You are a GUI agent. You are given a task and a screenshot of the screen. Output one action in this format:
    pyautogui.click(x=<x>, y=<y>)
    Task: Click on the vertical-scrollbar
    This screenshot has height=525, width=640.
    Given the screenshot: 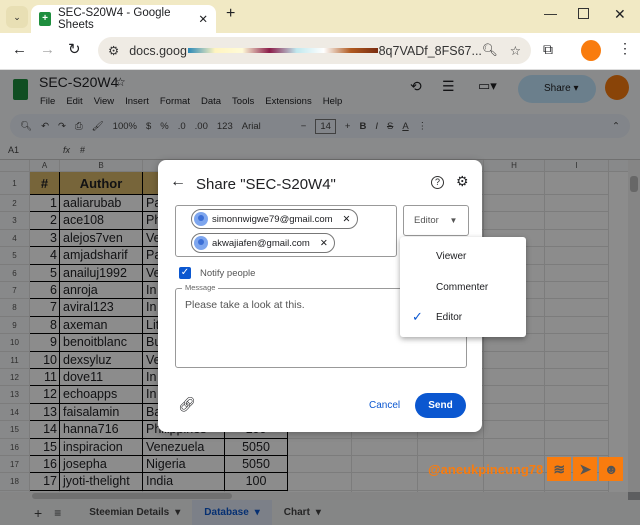 What is the action you would take?
    pyautogui.click(x=634, y=326)
    